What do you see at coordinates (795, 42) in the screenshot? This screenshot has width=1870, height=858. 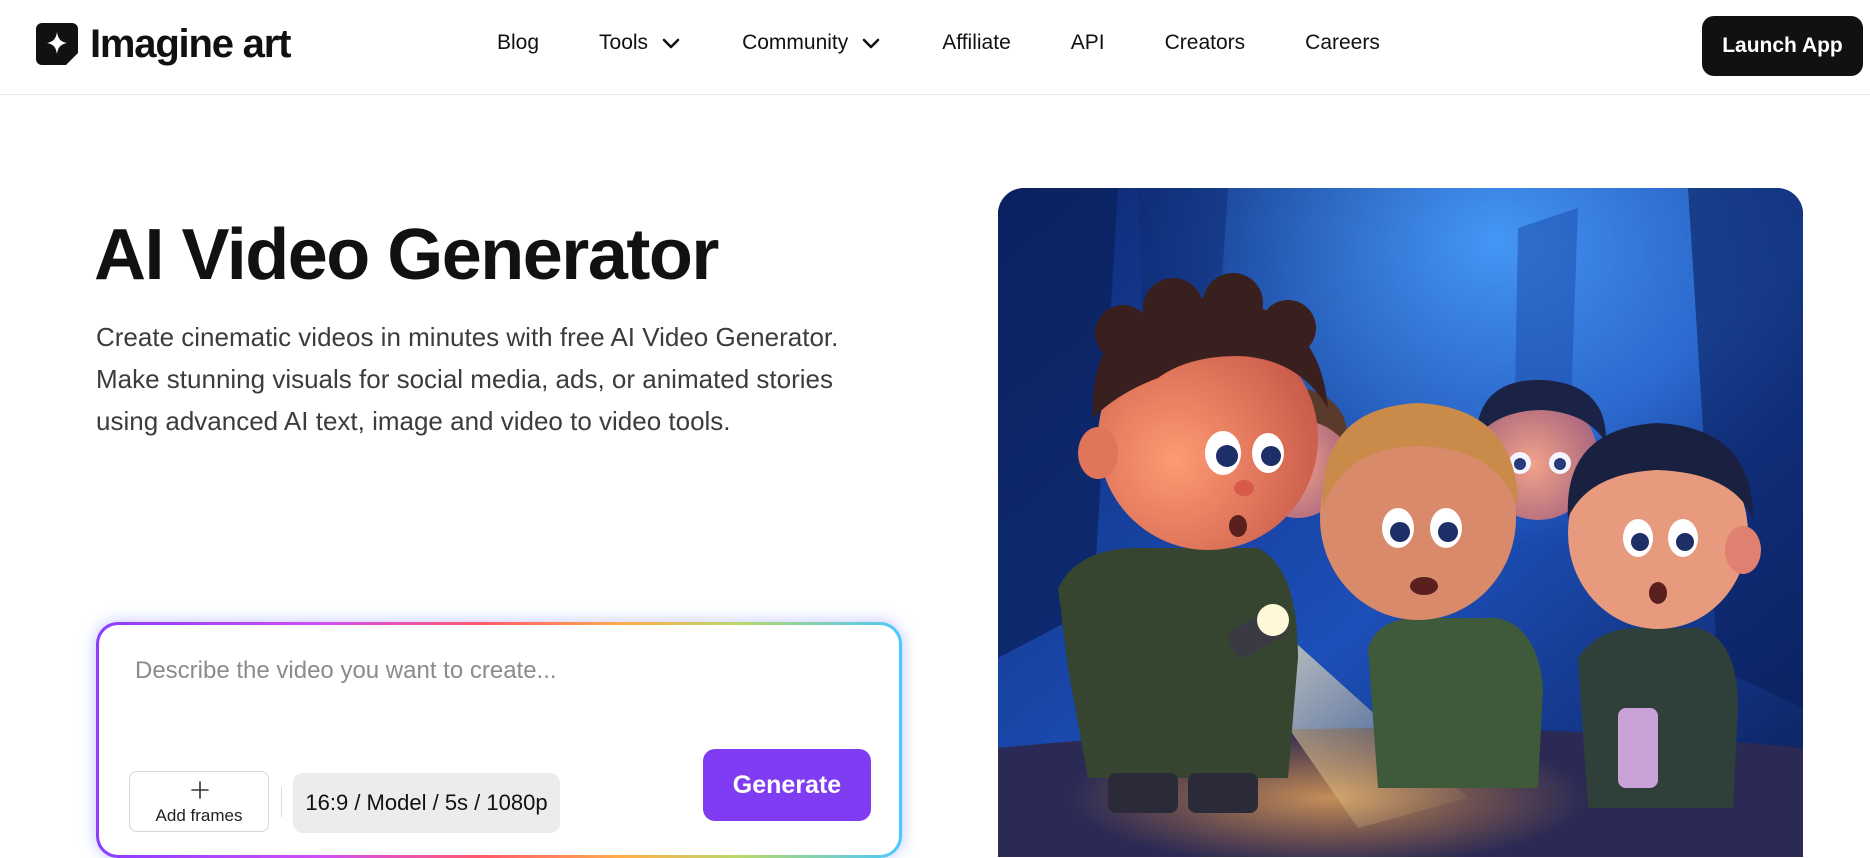 I see `nav-item-label: Community` at bounding box center [795, 42].